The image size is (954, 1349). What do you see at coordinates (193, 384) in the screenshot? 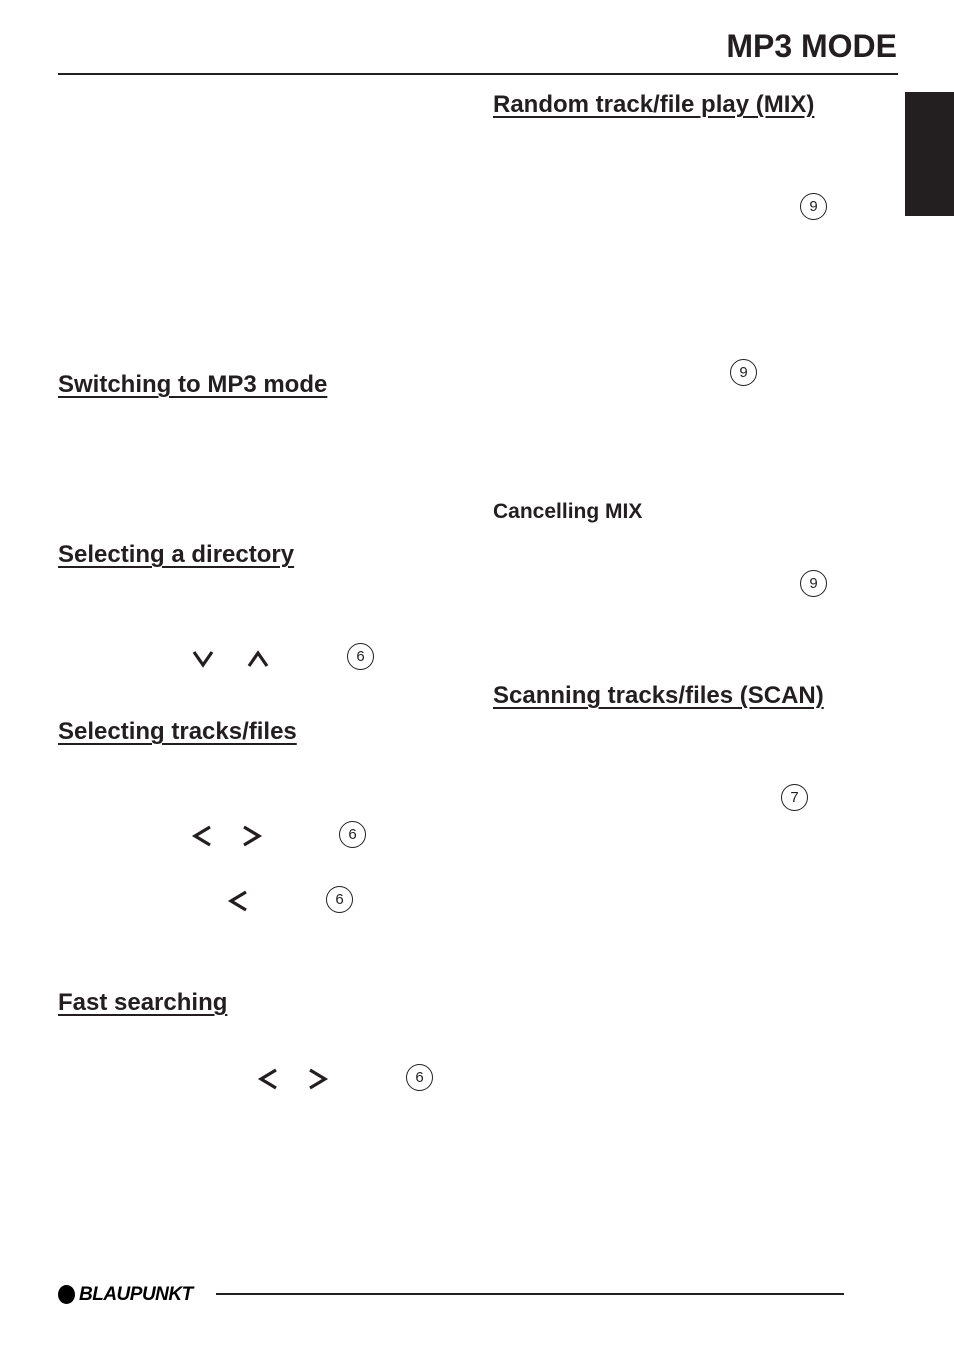
I see `heading-switching-to-mp3-mode: Switching to MP3 mode` at bounding box center [193, 384].